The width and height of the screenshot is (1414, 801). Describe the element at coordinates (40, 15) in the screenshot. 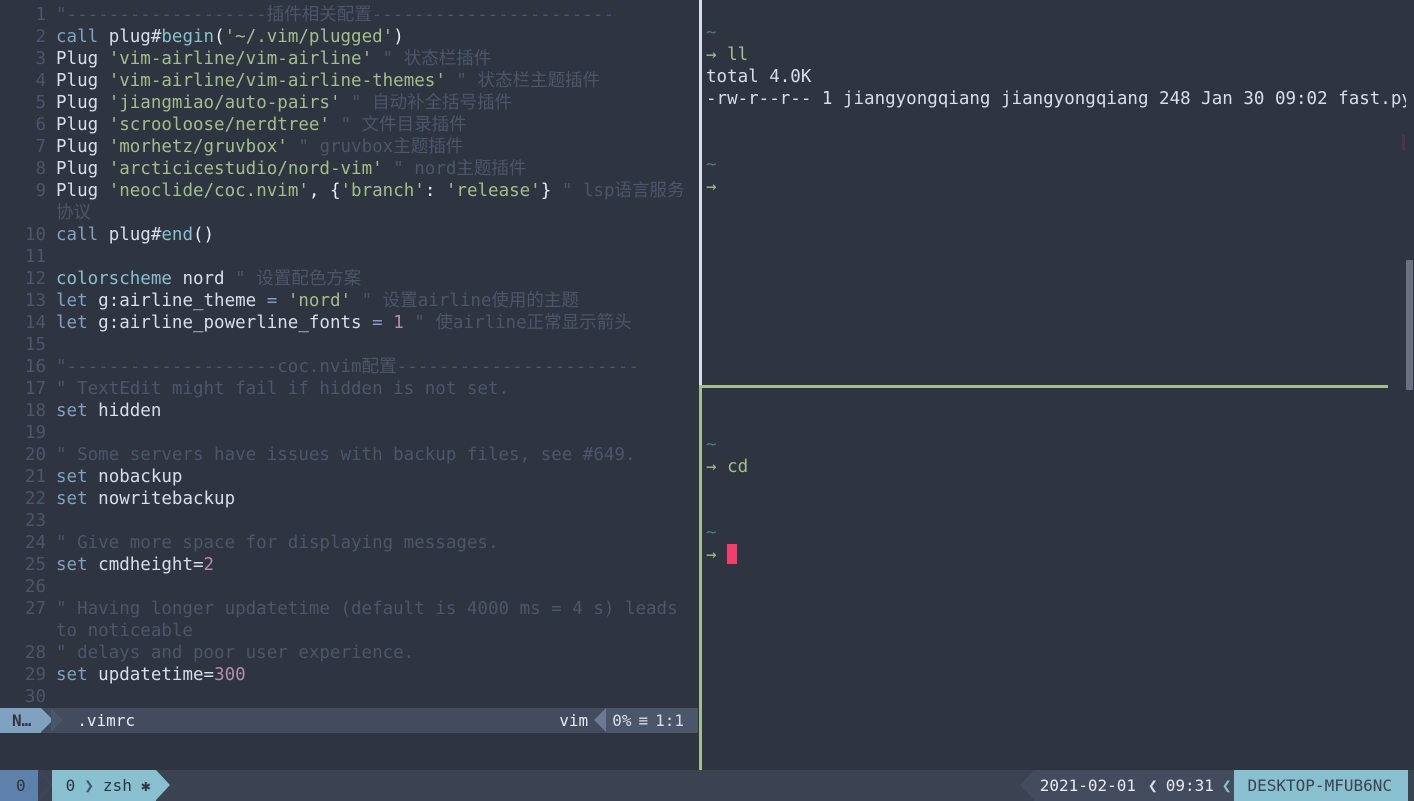

I see `vim-line-number: 1` at that location.